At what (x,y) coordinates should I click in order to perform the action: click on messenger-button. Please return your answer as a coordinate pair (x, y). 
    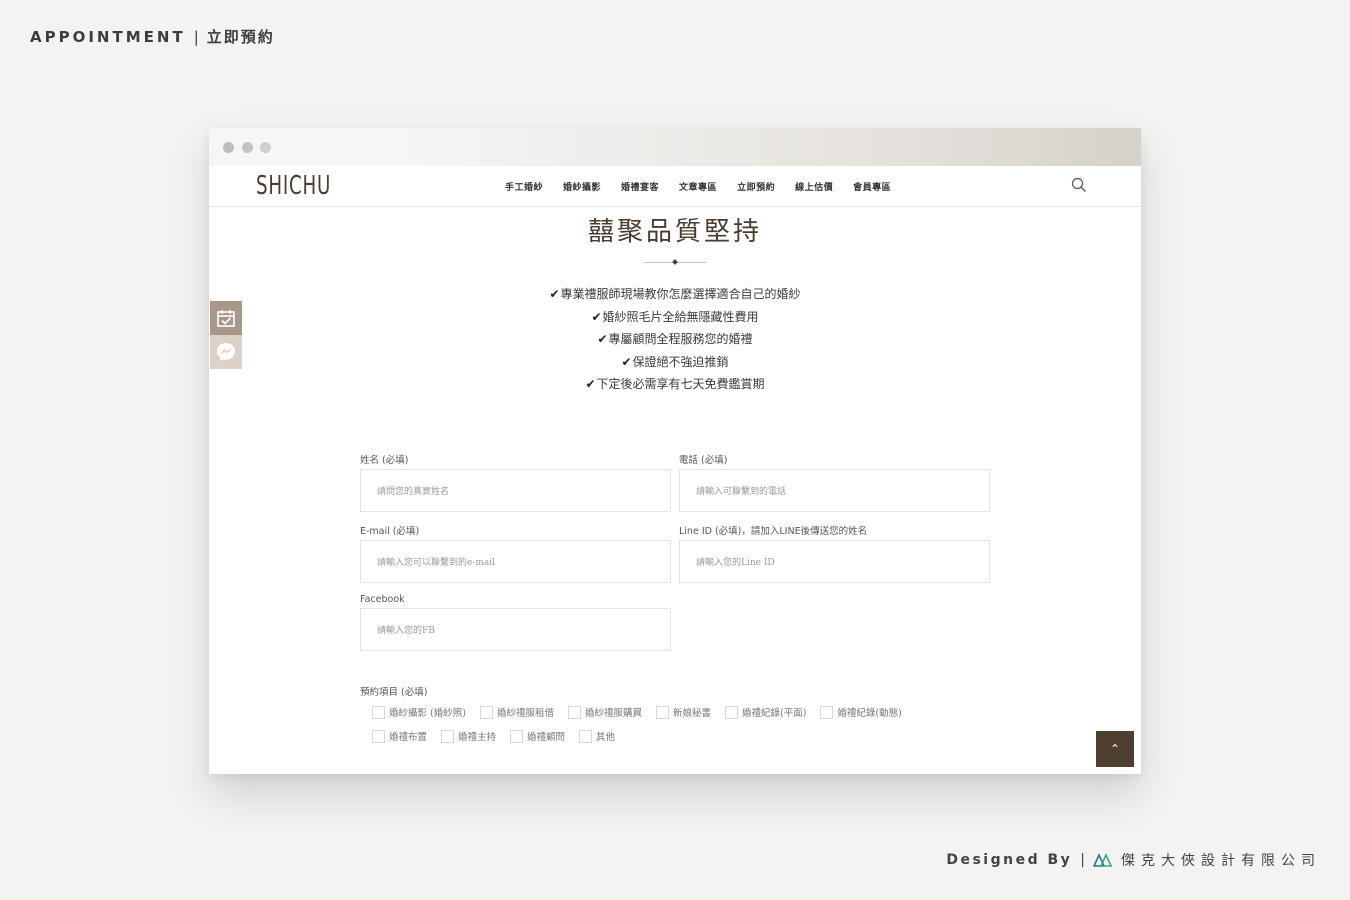
    Looking at the image, I should click on (226, 352).